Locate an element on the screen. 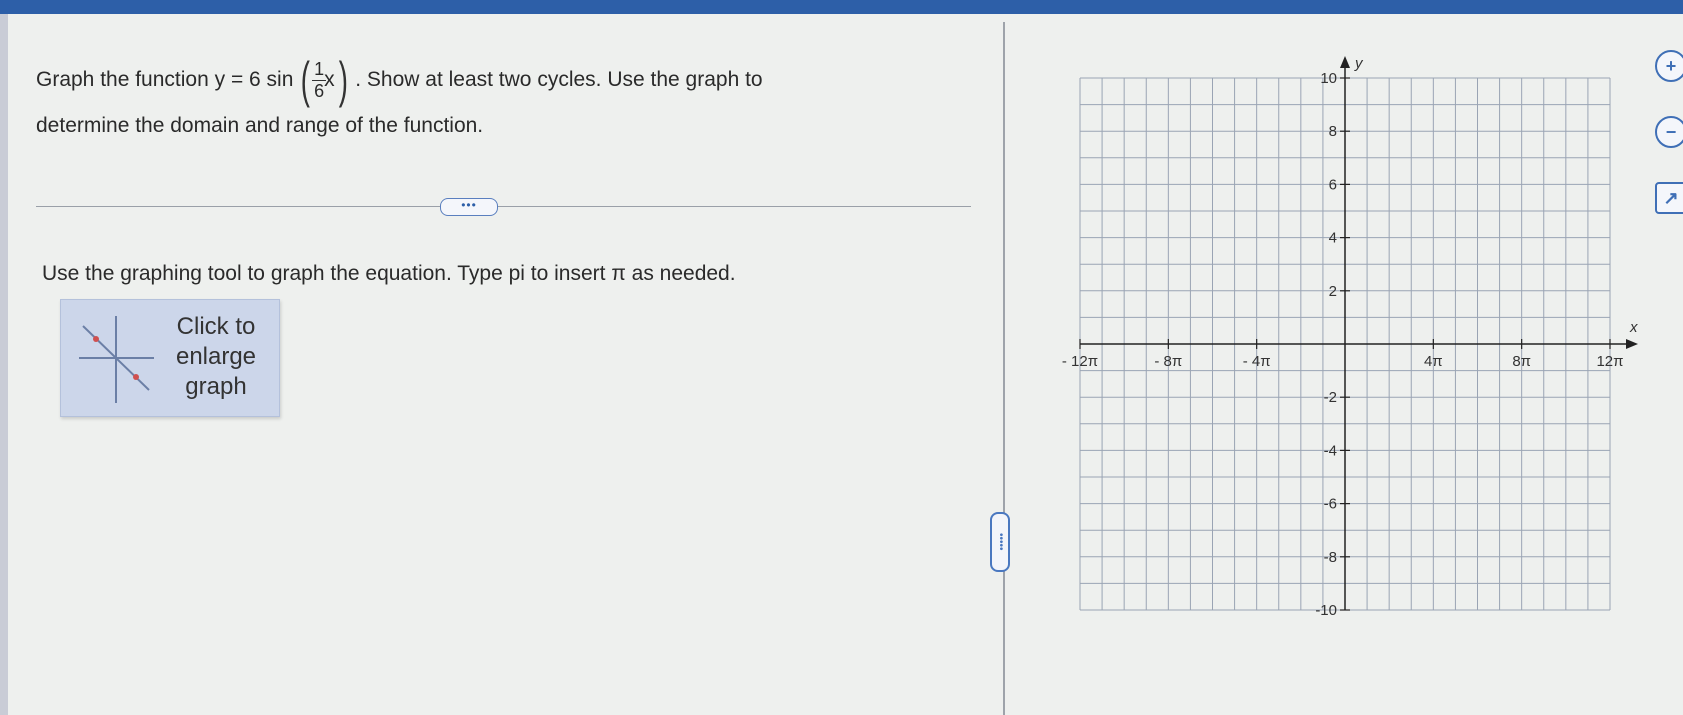 The height and width of the screenshot is (715, 1683). y-tick-label: 4 is located at coordinates (1333, 238).